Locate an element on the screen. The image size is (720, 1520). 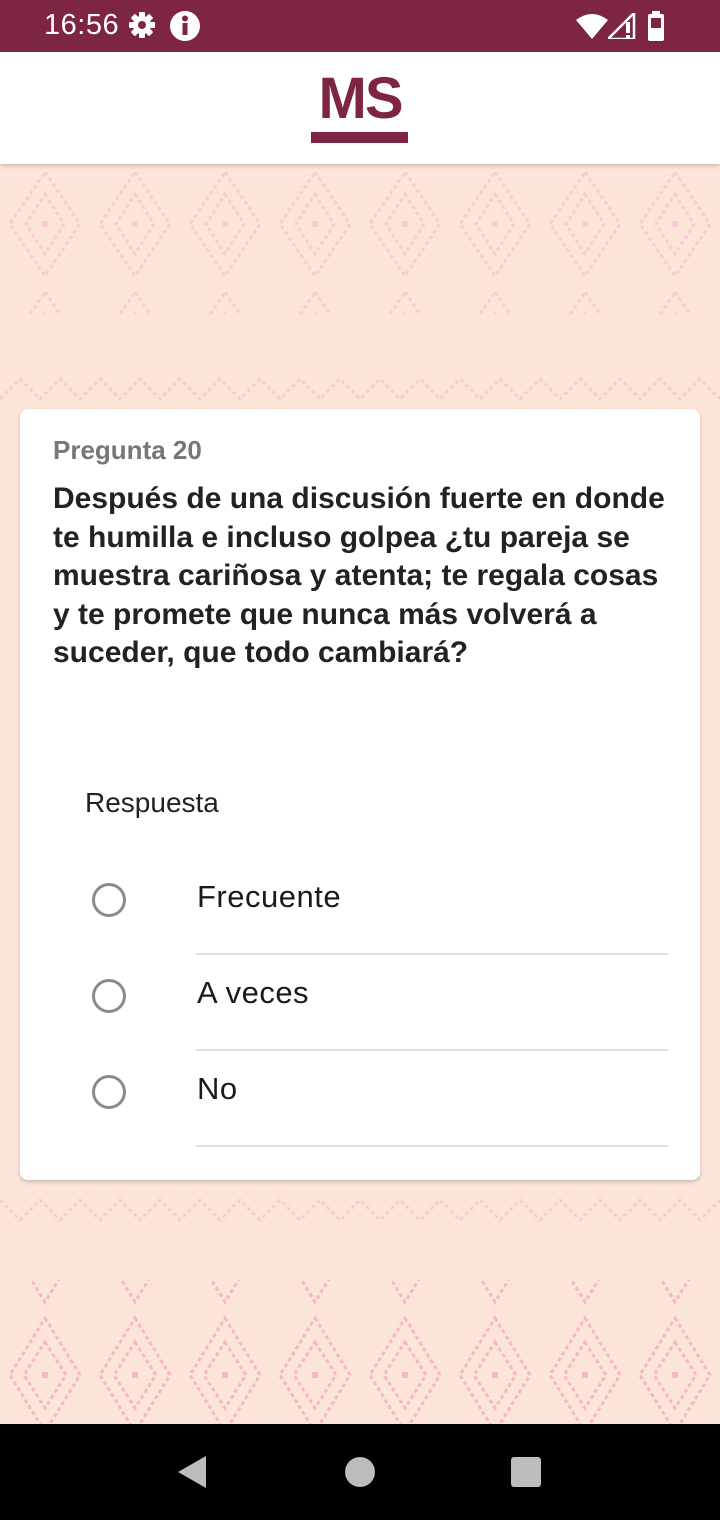
question-number: Pregunta 20 is located at coordinates (127, 450).